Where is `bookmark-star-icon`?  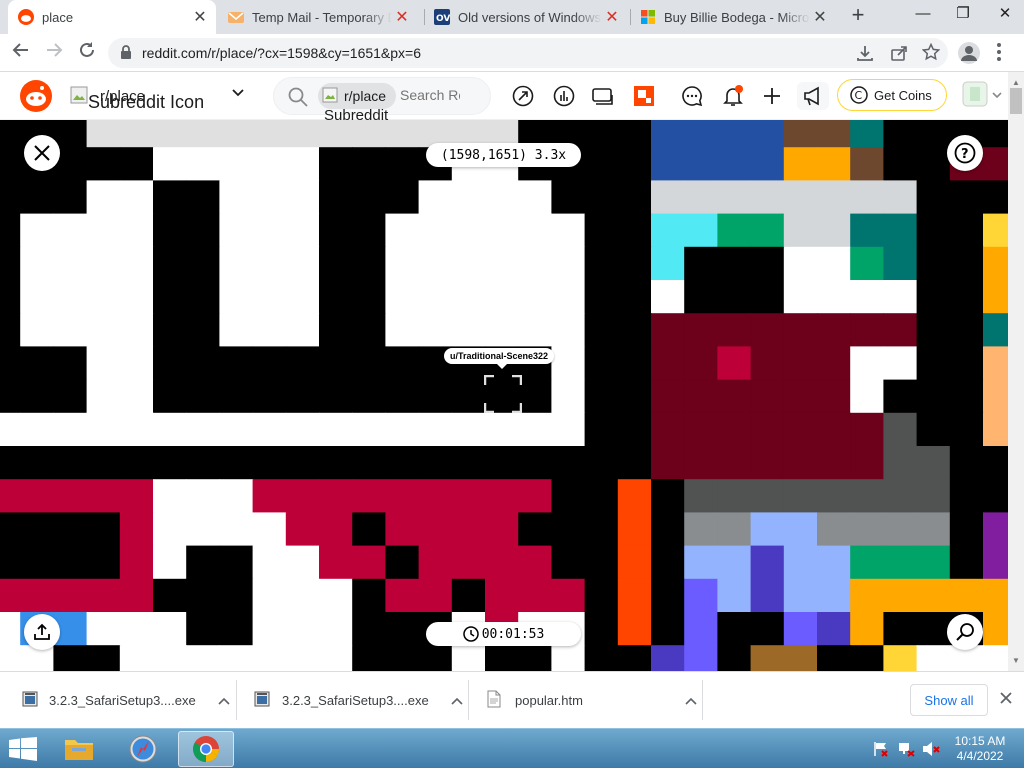
bookmark-star-icon is located at coordinates (931, 54).